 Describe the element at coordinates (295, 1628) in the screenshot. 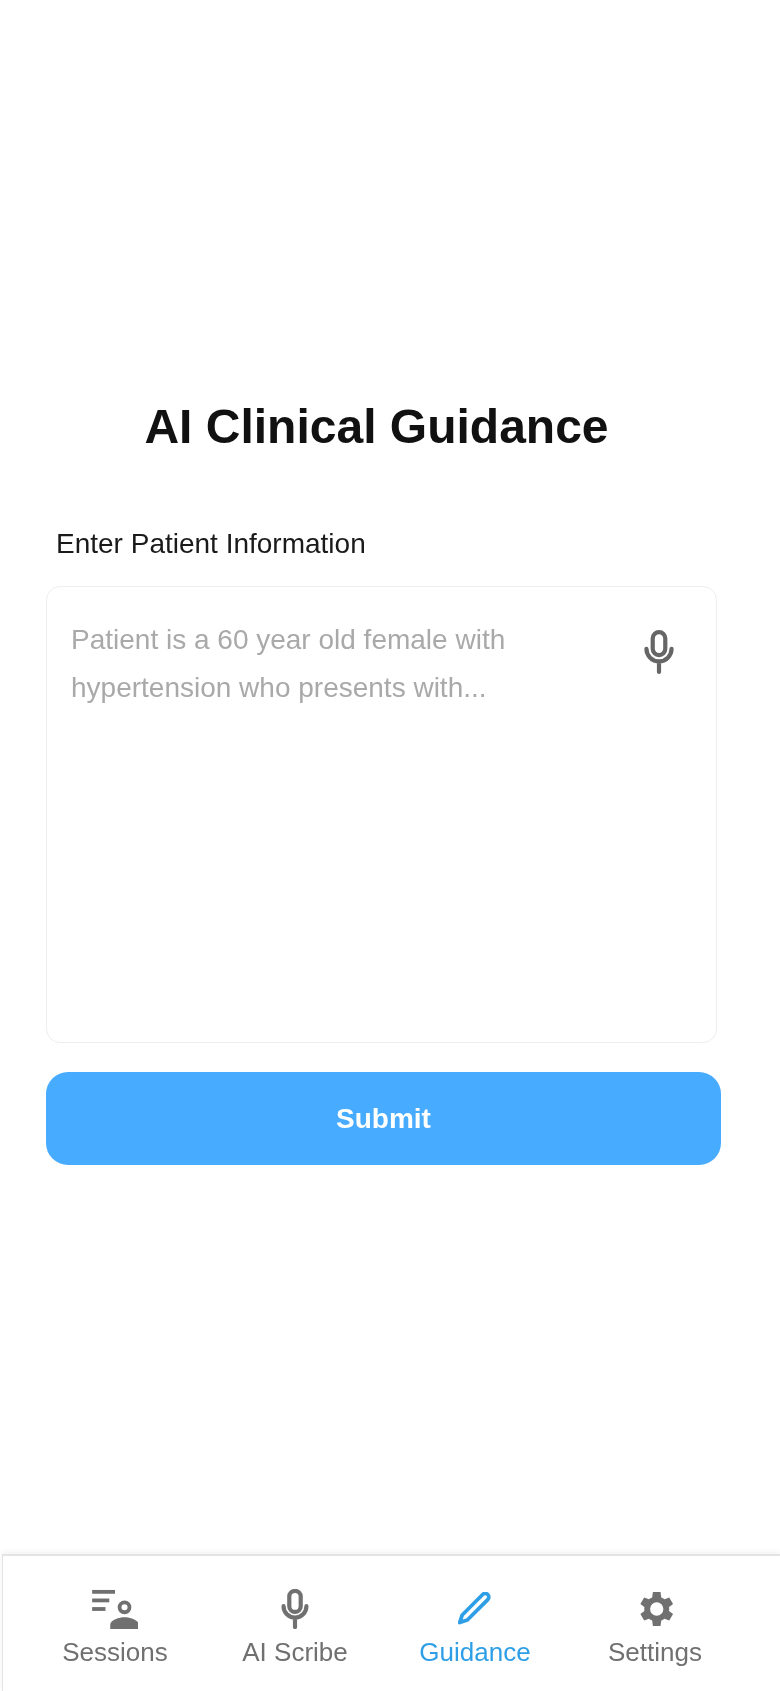

I see `nav-tab: AI Scribe` at that location.